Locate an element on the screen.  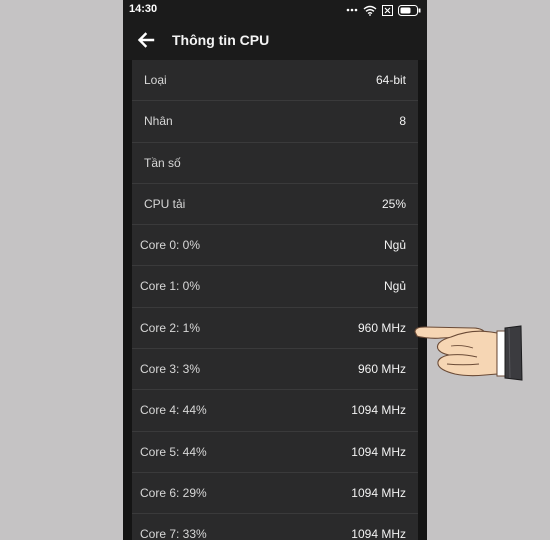
core-label: Core 0: 0% is located at coordinates (170, 245).